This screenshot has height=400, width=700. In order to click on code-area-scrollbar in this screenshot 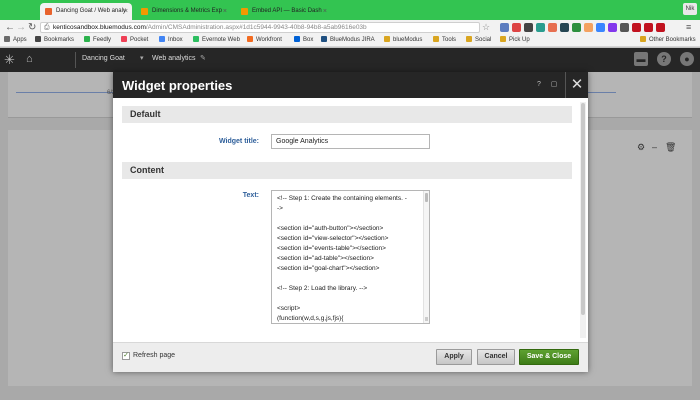, I will do `click(426, 257)`.